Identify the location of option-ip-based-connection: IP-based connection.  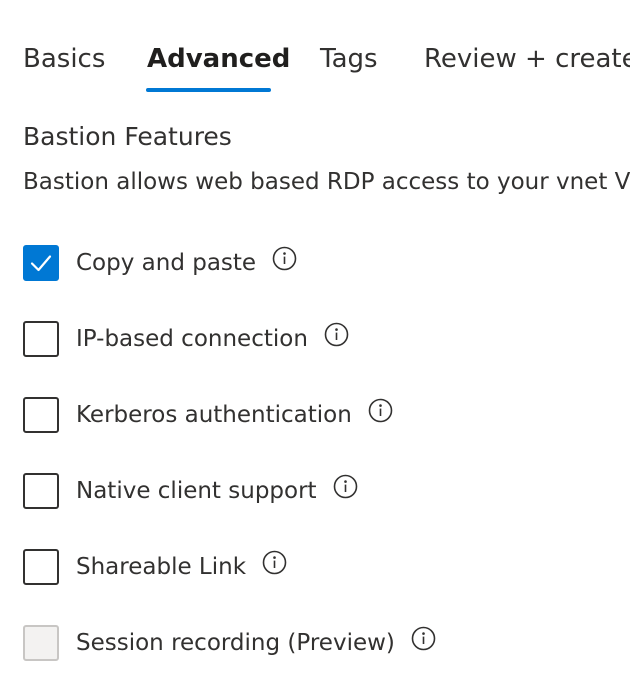
(323, 339).